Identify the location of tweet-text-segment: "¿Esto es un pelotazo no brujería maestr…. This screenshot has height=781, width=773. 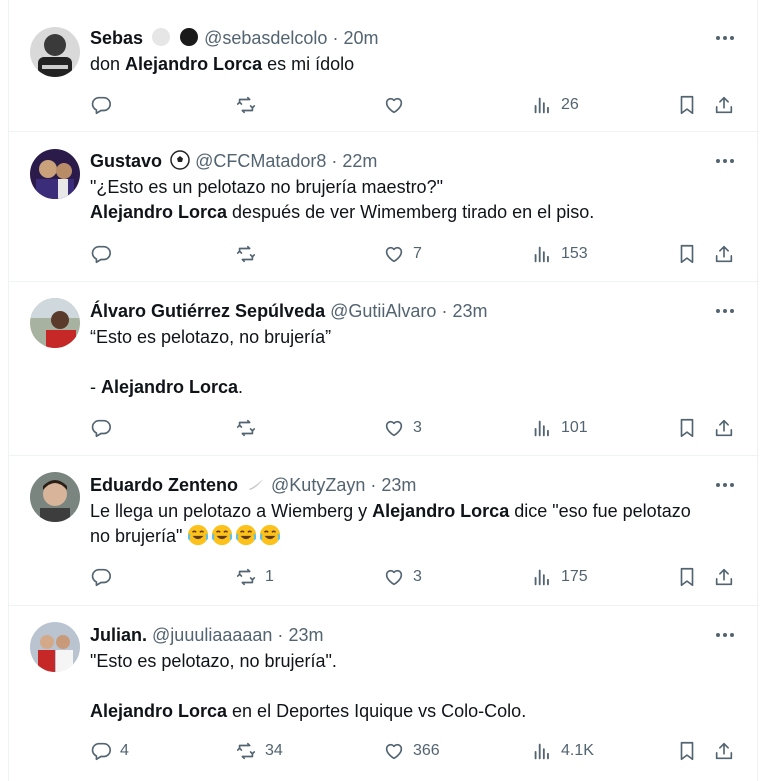
(266, 187).